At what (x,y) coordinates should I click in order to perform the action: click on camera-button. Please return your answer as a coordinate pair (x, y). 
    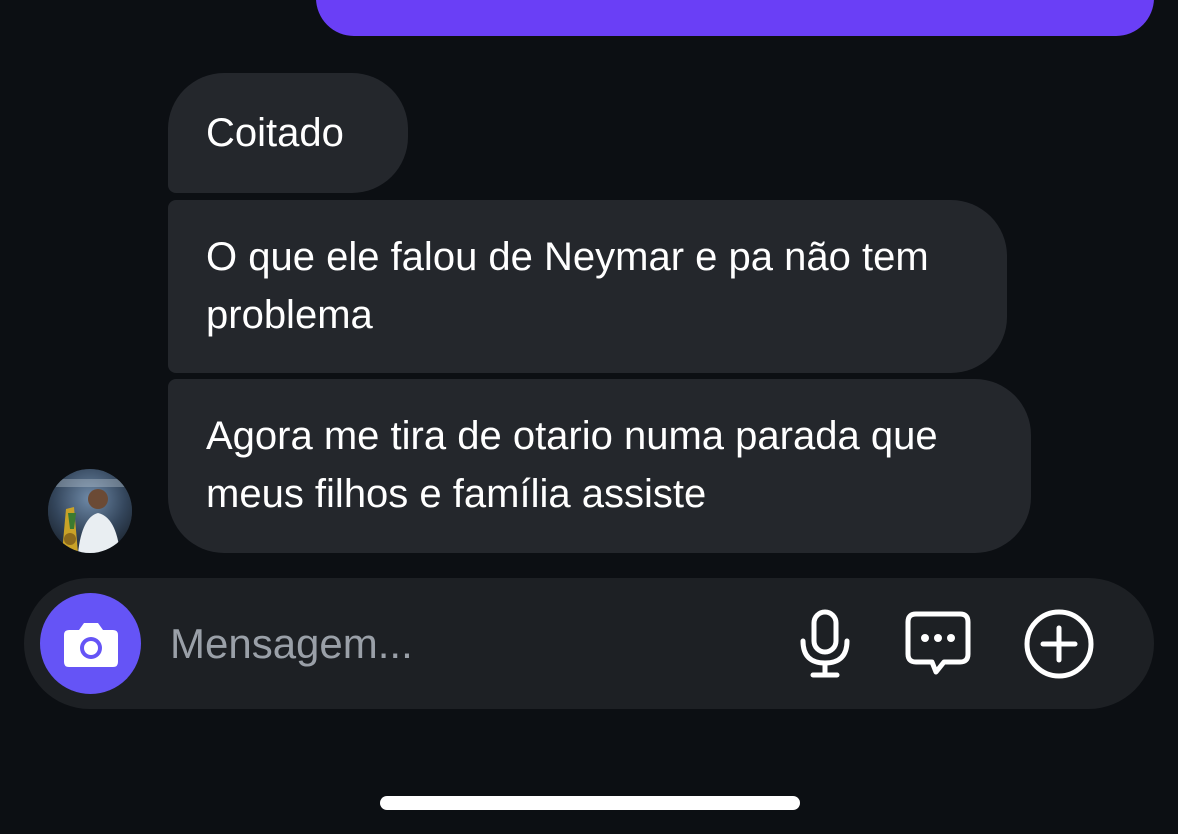
    Looking at the image, I should click on (90, 643).